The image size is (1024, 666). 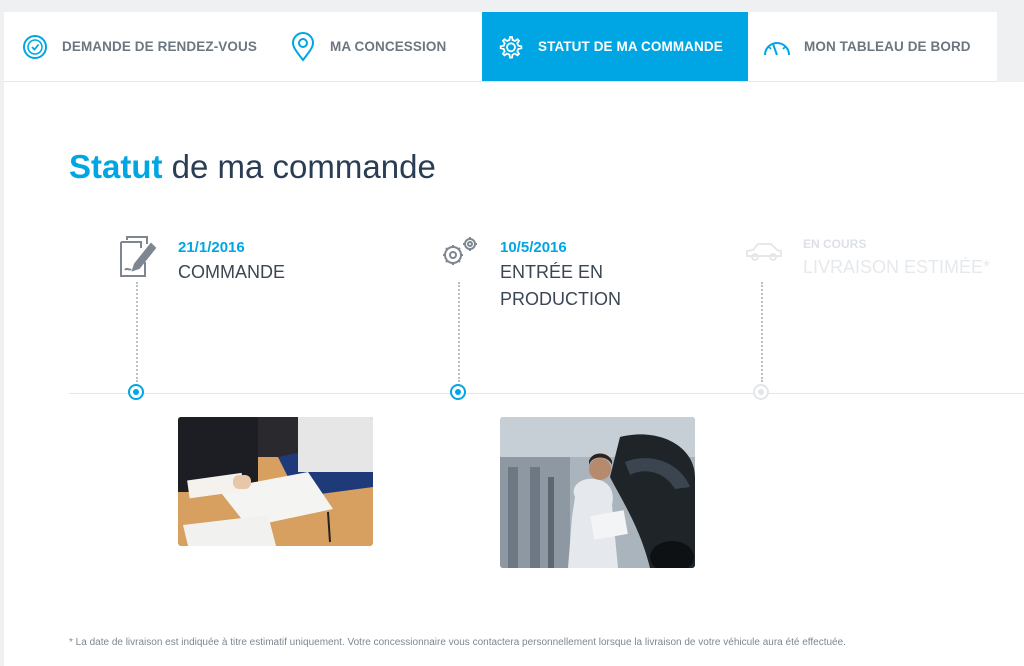 I want to click on tab-demande-de-rendez-vous: DEMANDE DE RENDEZ-VOUS, so click(x=139, y=46).